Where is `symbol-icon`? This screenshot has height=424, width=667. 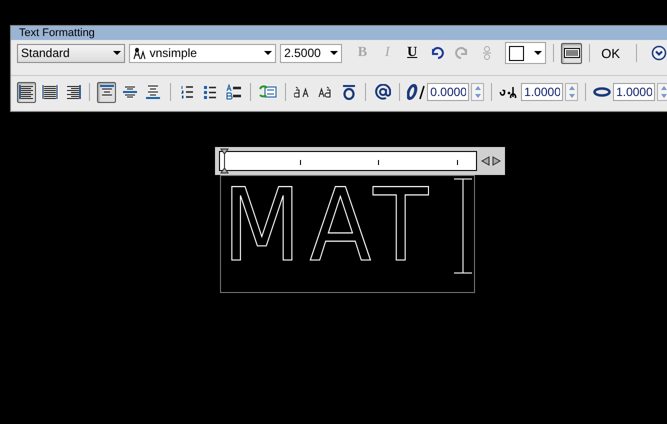
symbol-icon is located at coordinates (382, 92).